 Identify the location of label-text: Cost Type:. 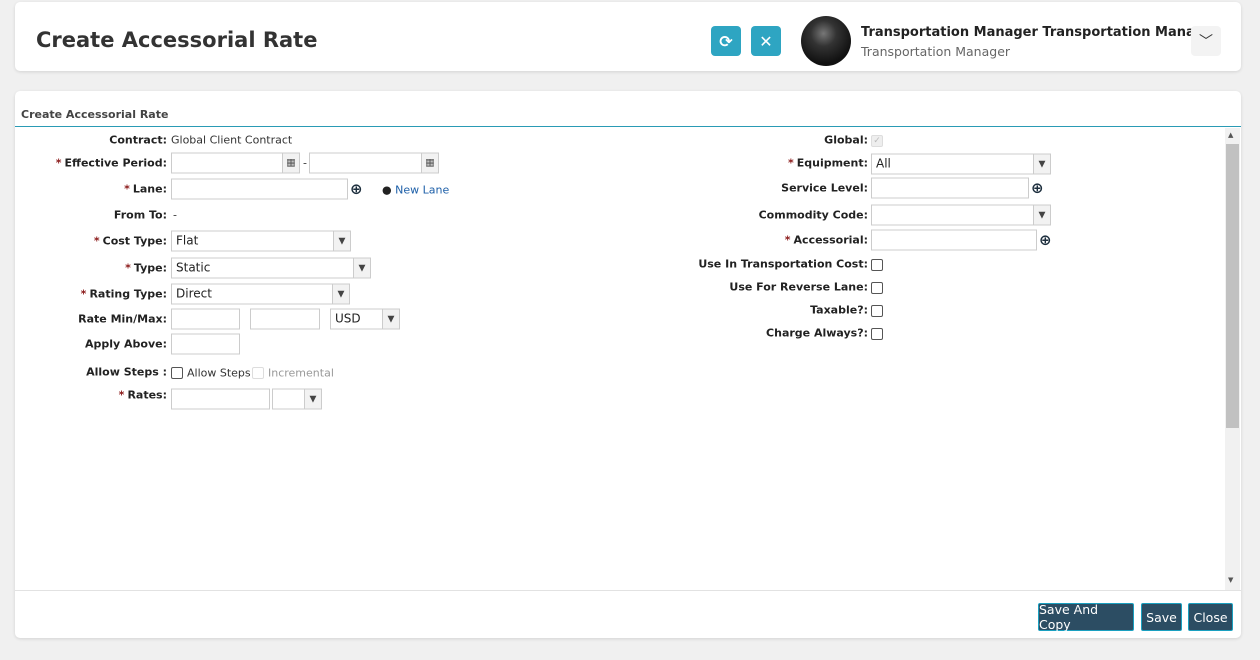
(134, 241).